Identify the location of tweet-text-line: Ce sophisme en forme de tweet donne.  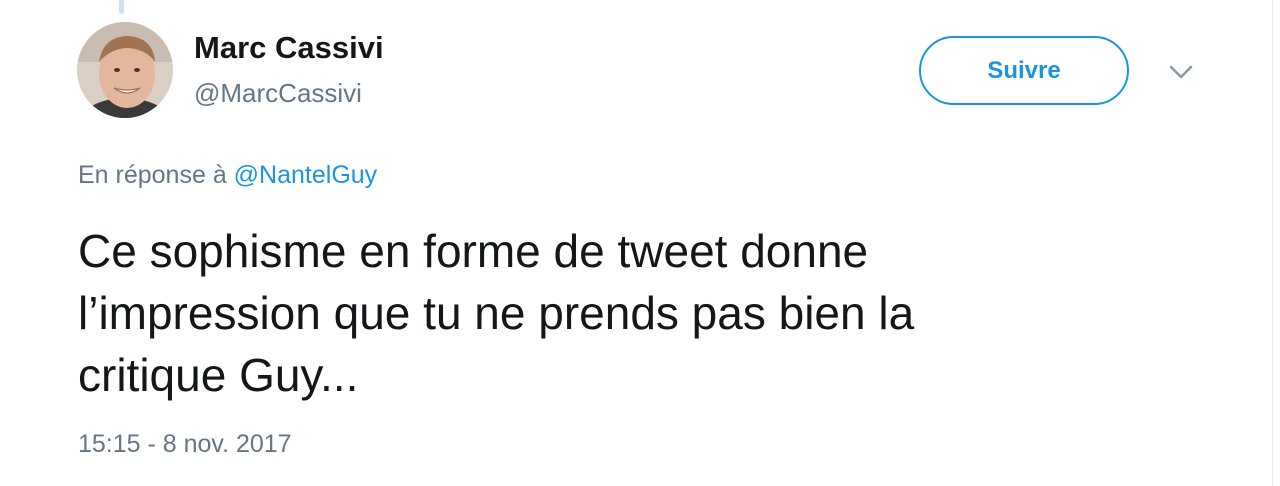
(473, 251).